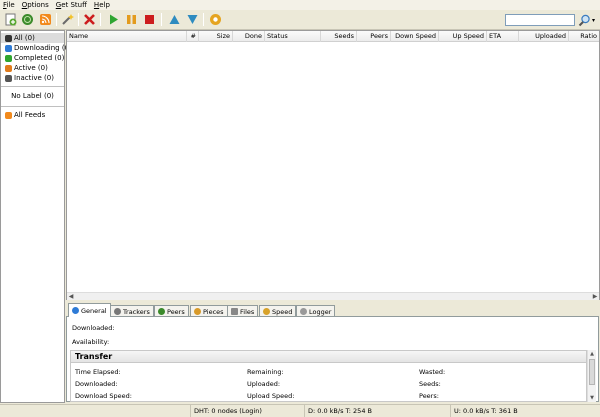 The image size is (600, 417). Describe the element at coordinates (8, 48) in the screenshot. I see `download-icon` at that location.